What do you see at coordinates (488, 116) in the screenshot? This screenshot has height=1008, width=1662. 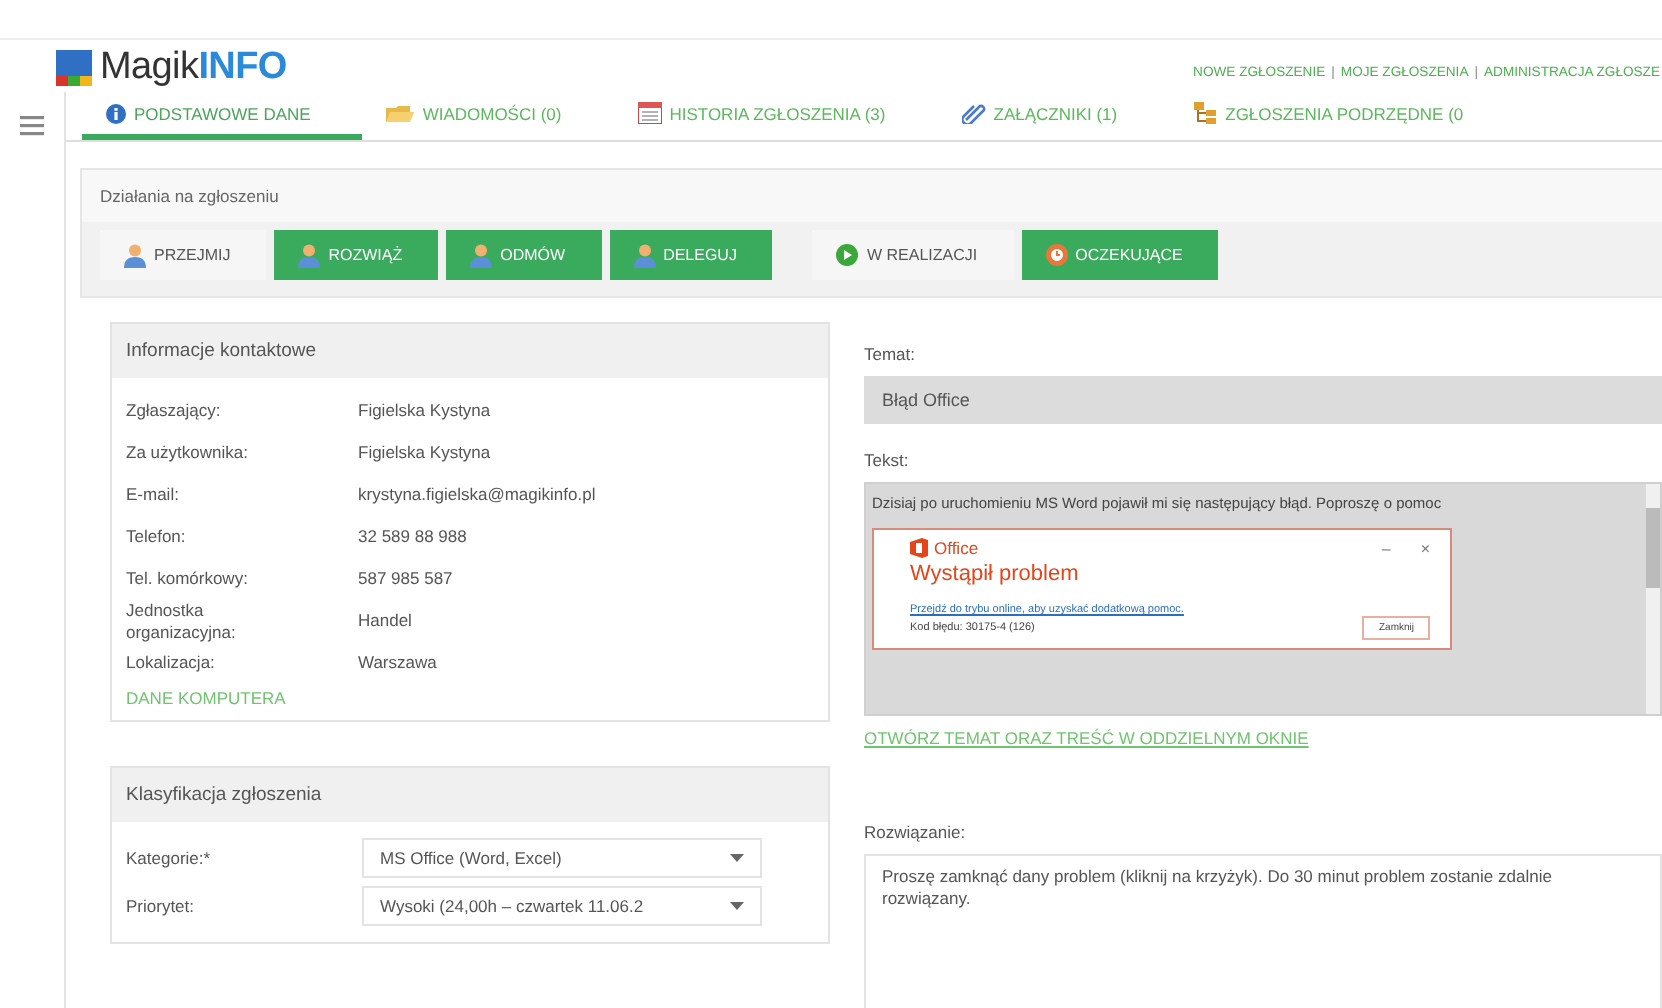 I see `tab: WIADOMOŚCI (0)` at bounding box center [488, 116].